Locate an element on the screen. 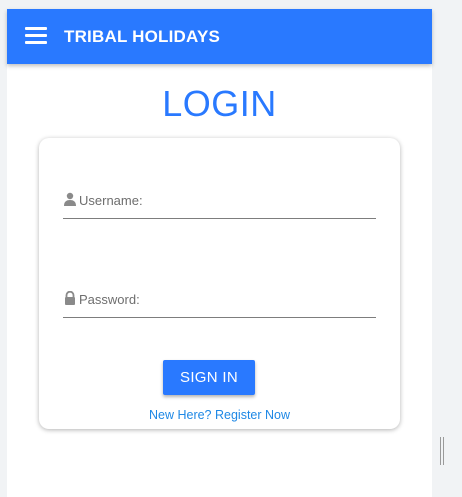 Image resolution: width=462 pixels, height=497 pixels. right-margin is located at coordinates (447, 248).